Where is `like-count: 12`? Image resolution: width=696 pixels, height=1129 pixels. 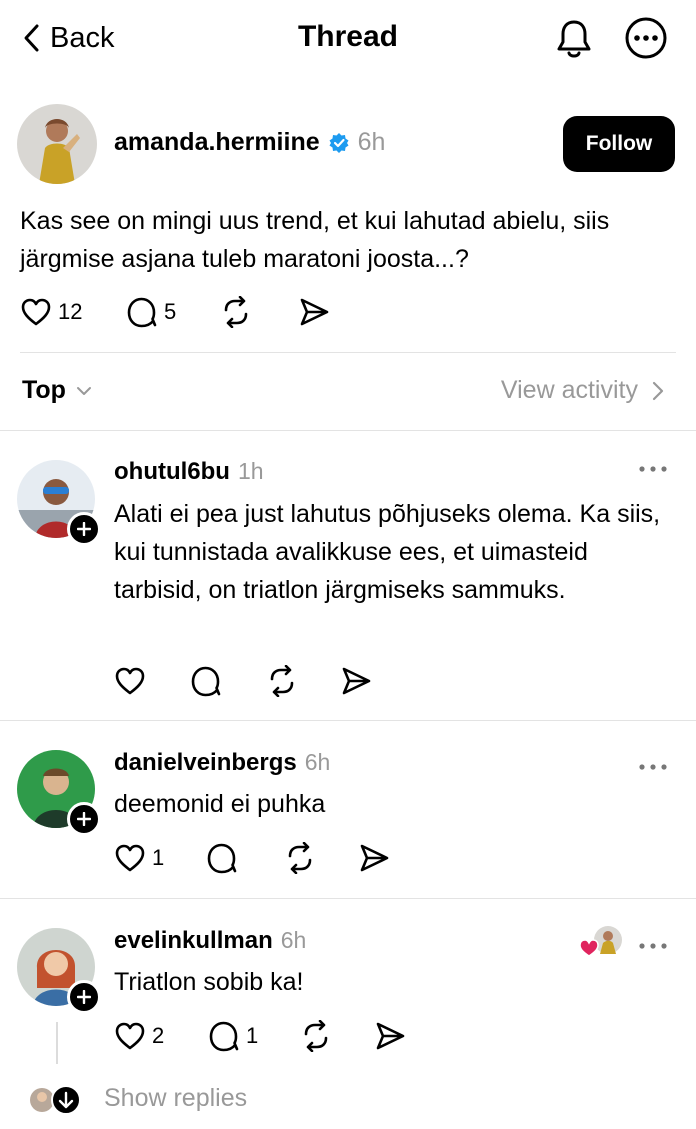
like-count: 12 is located at coordinates (70, 311).